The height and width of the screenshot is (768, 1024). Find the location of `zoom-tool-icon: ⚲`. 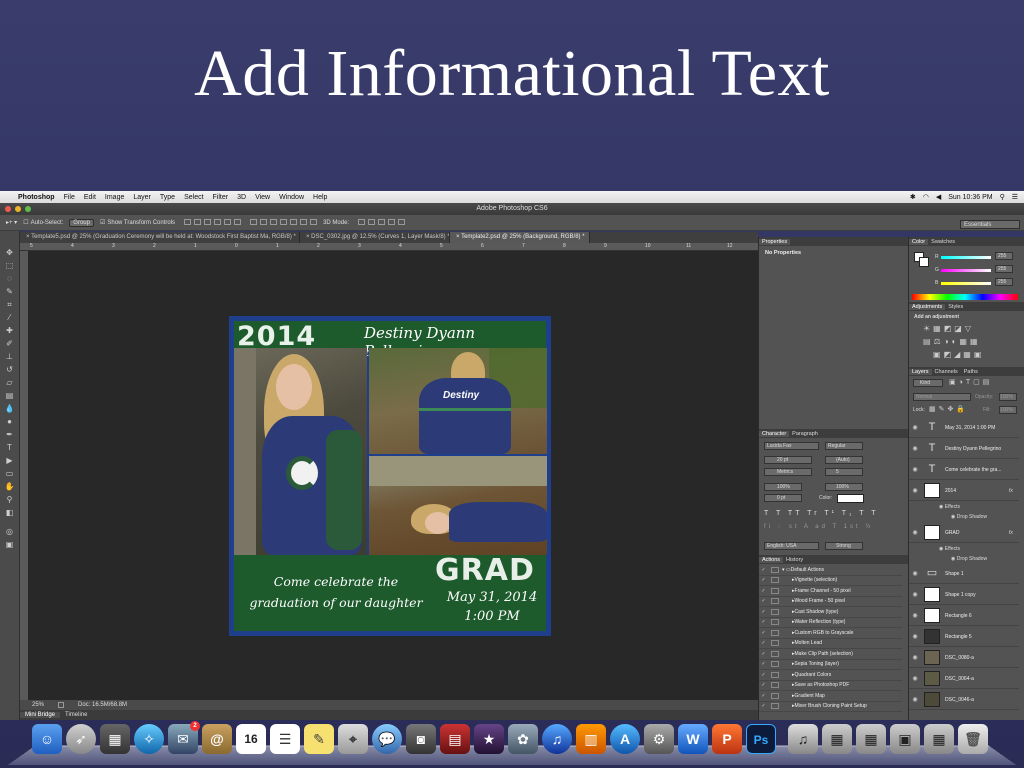

zoom-tool-icon: ⚲ is located at coordinates (10, 500).